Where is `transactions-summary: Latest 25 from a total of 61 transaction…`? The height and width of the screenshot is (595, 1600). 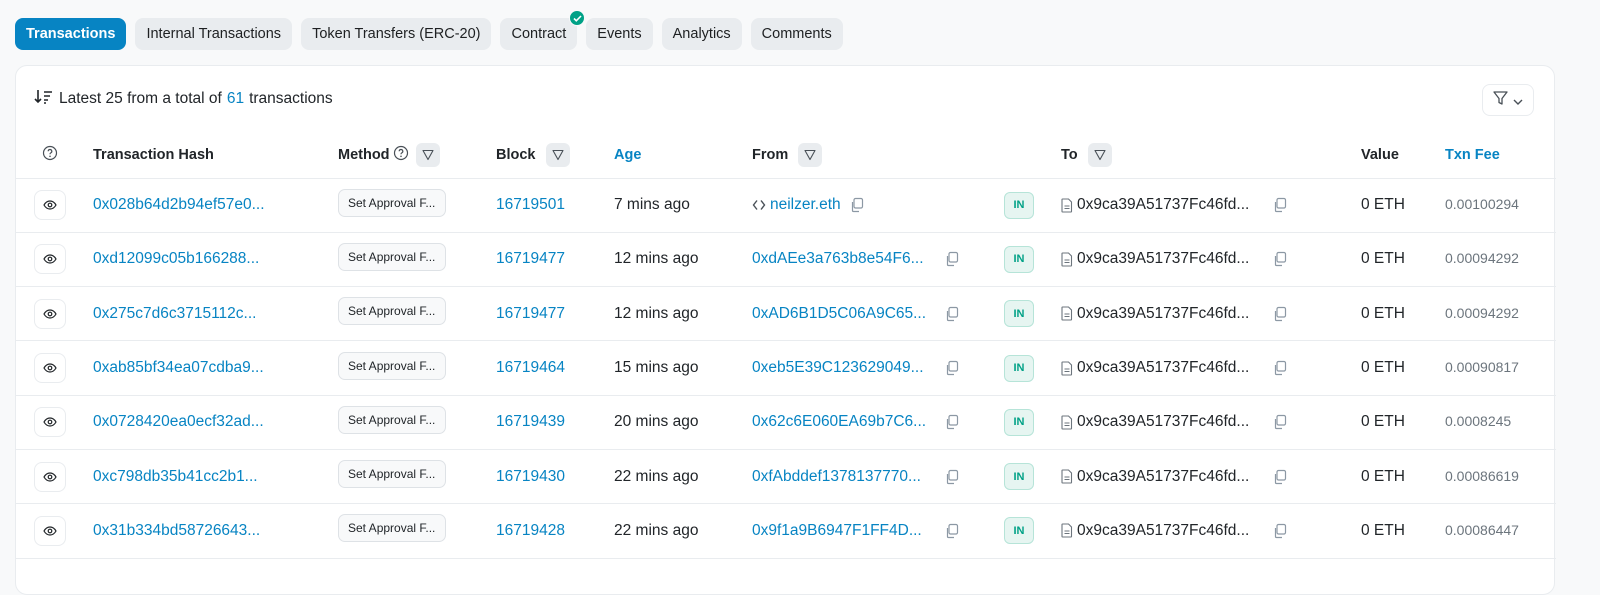
transactions-summary: Latest 25 from a total of 61 transaction… is located at coordinates (183, 99).